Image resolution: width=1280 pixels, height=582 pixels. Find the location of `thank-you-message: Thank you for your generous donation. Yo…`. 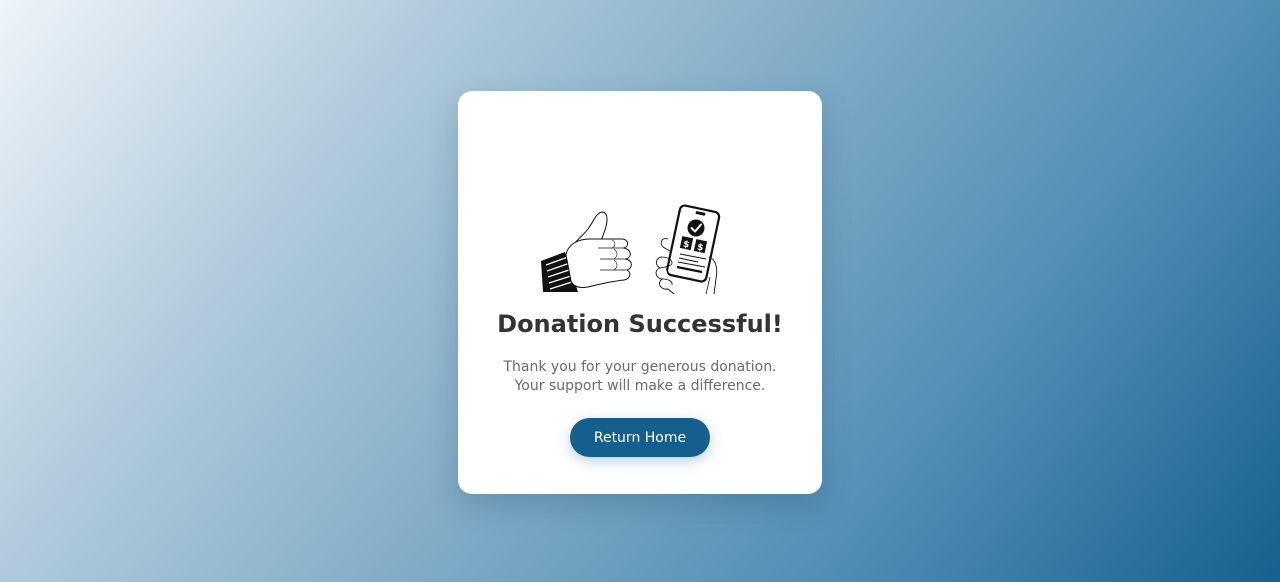

thank-you-message: Thank you for your generous donation. Yo… is located at coordinates (640, 376).